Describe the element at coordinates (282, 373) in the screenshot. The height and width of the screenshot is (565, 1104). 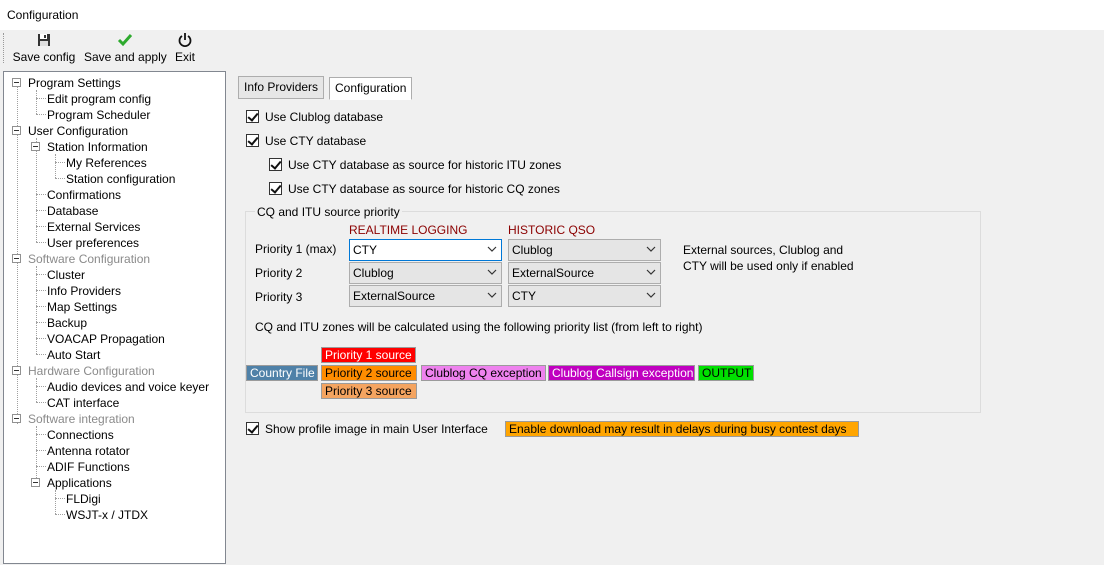
I see `country-file-box: Country File` at that location.